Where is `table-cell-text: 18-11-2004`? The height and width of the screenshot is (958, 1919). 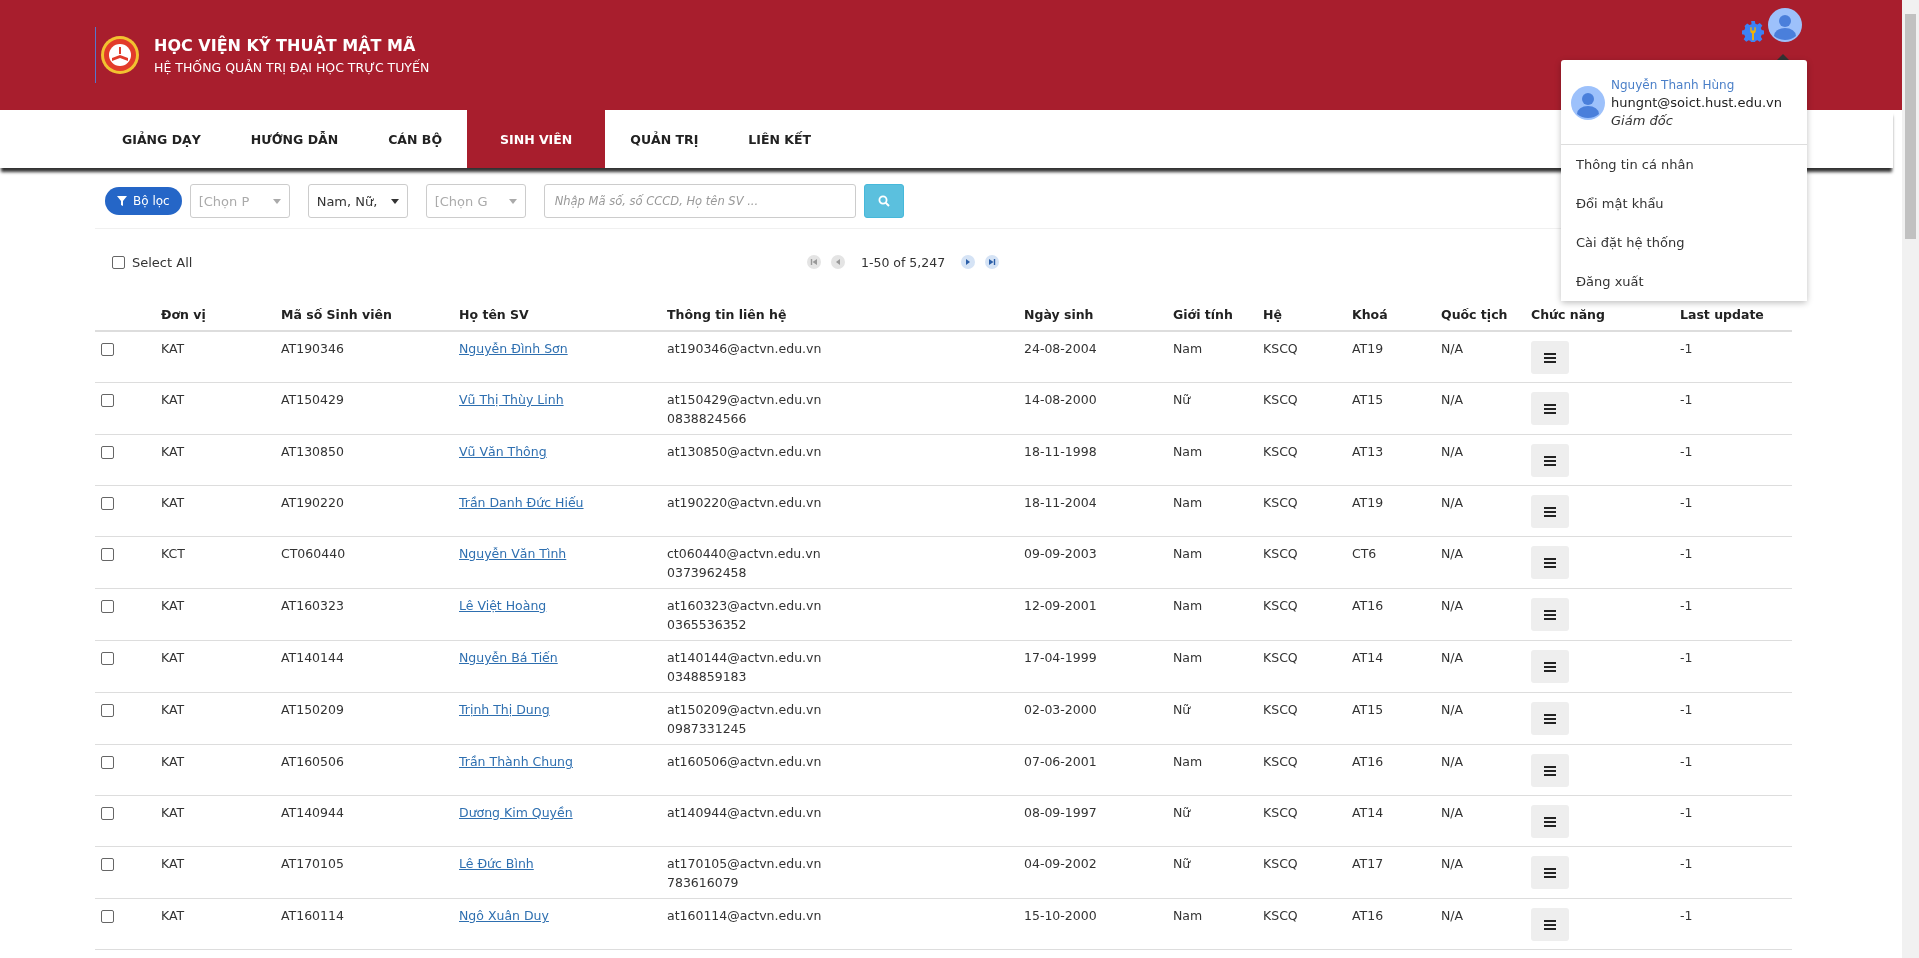
table-cell-text: 18-11-2004 is located at coordinates (1061, 503).